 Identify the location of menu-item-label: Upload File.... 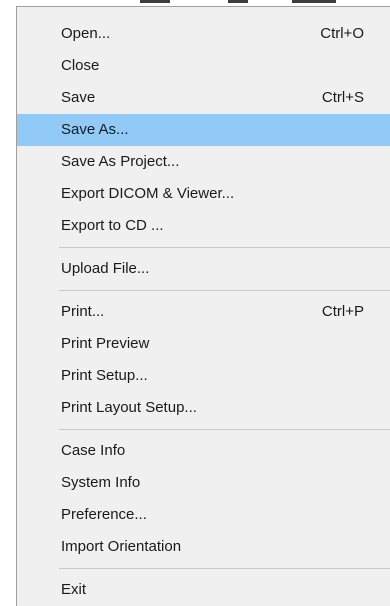
(105, 268).